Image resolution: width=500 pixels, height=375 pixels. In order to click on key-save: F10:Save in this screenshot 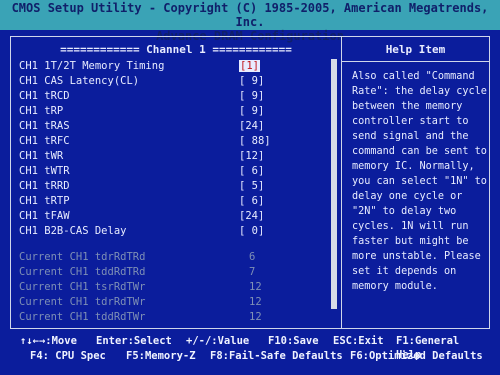, I will do `click(293, 341)`.